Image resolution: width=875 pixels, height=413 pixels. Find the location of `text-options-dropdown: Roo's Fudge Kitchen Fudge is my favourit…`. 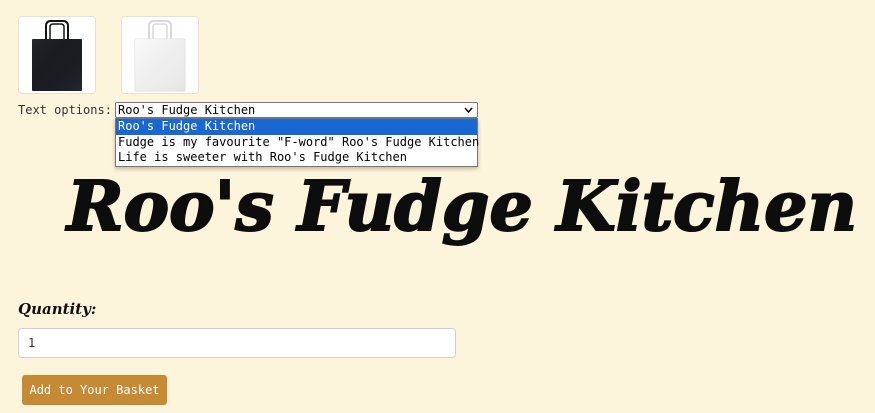

text-options-dropdown: Roo's Fudge Kitchen Fudge is my favourit… is located at coordinates (297, 142).